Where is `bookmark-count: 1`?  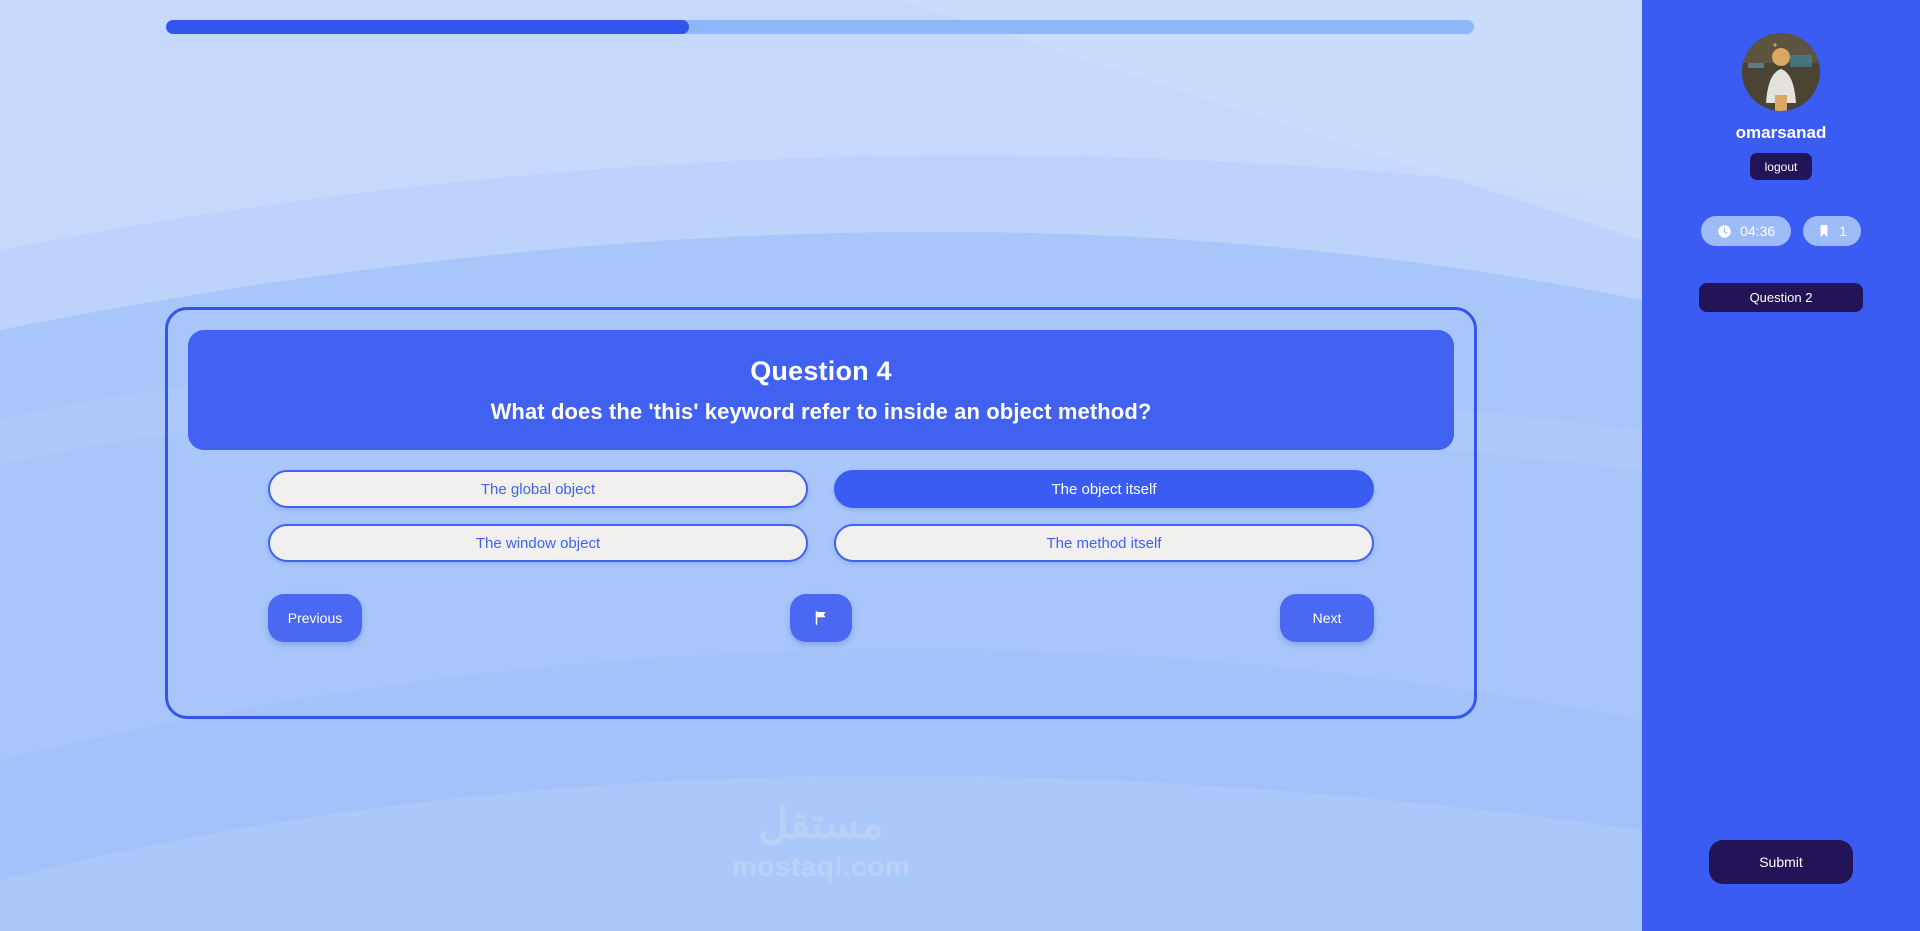 bookmark-count: 1 is located at coordinates (1843, 231).